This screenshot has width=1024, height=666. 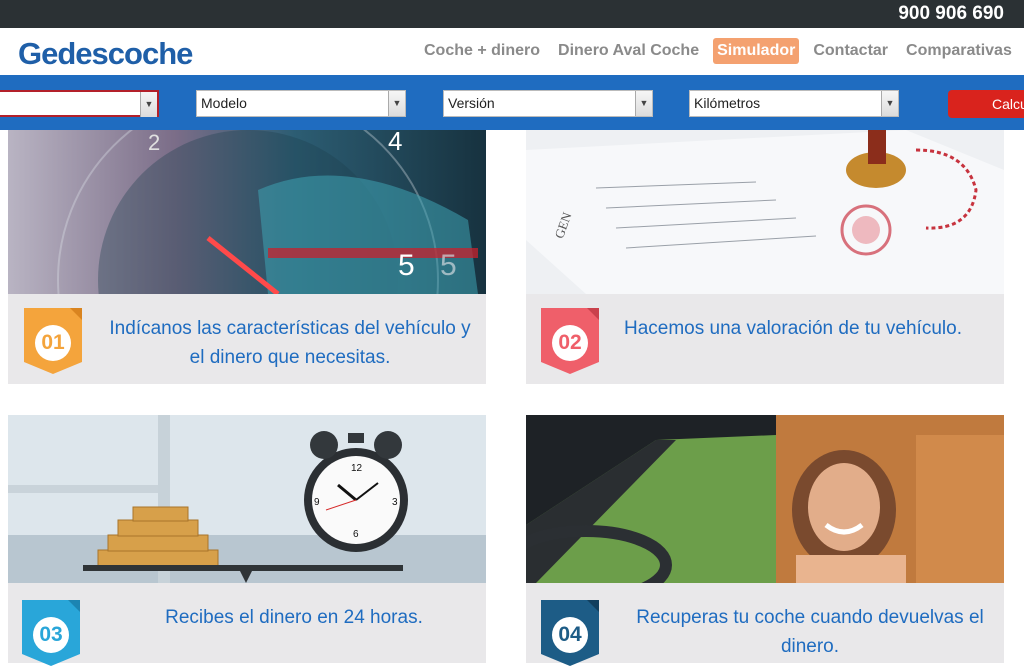 What do you see at coordinates (395, 143) in the screenshot?
I see `svg-text: 4` at bounding box center [395, 143].